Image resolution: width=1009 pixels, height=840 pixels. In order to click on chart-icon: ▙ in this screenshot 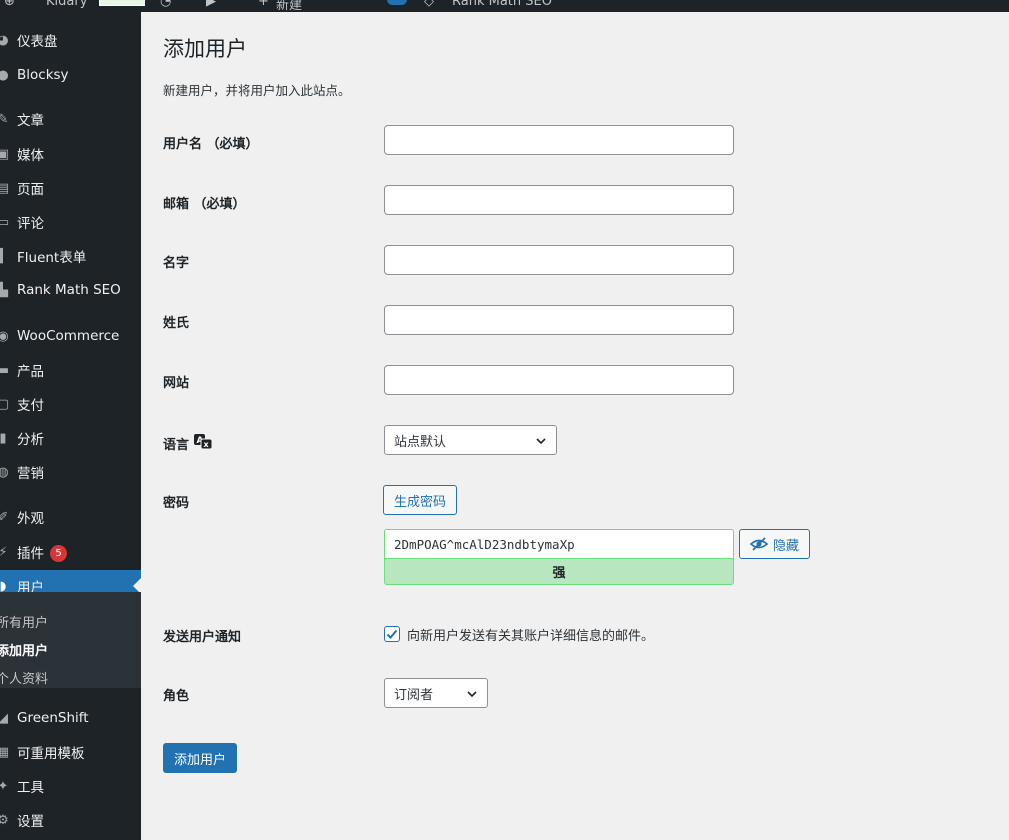, I will do `click(4, 290)`.